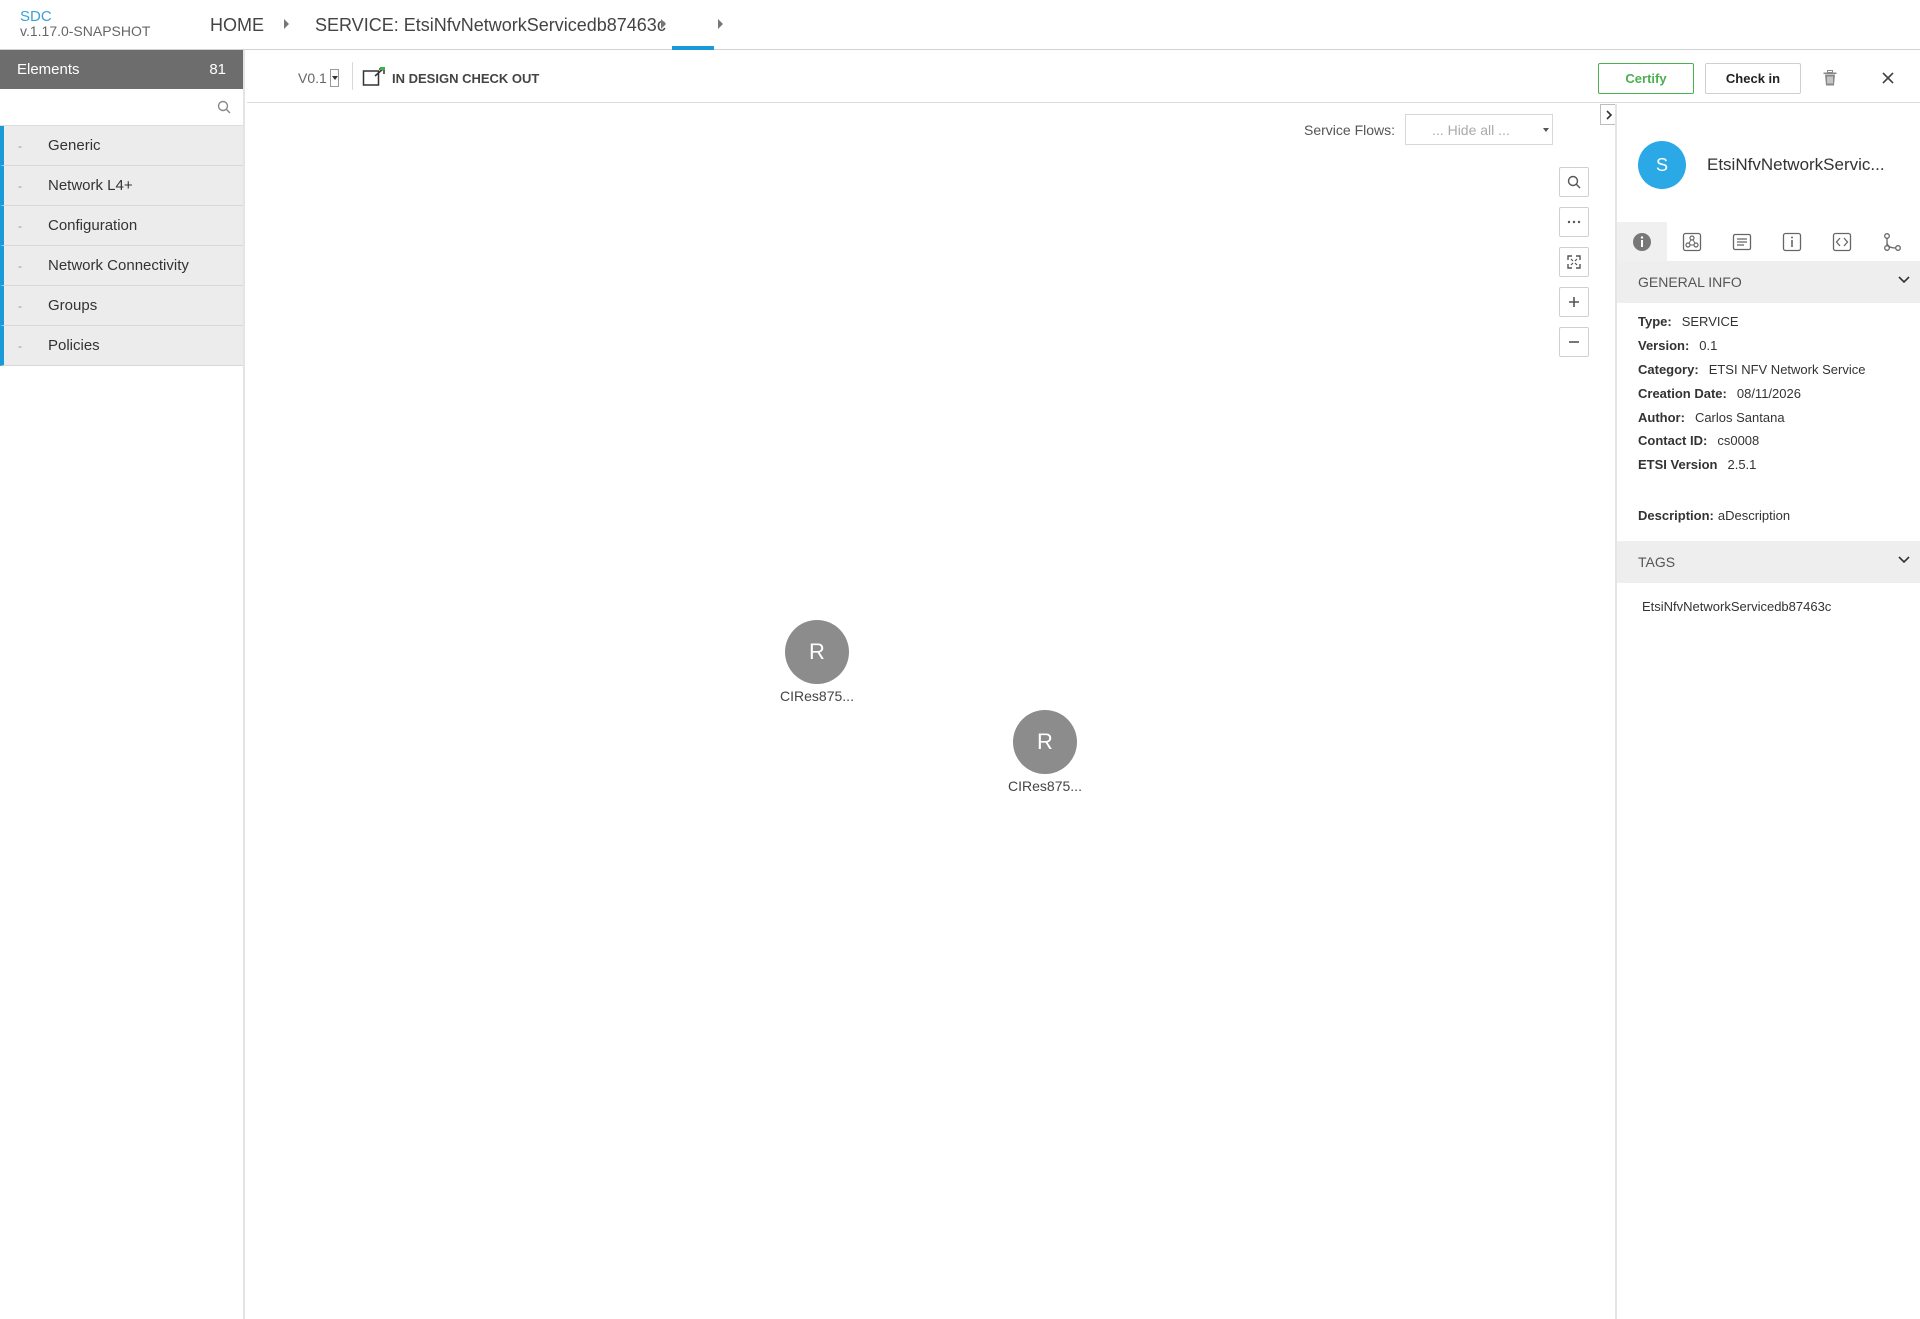 This screenshot has height=1319, width=1920. I want to click on palette-search, so click(121, 107).